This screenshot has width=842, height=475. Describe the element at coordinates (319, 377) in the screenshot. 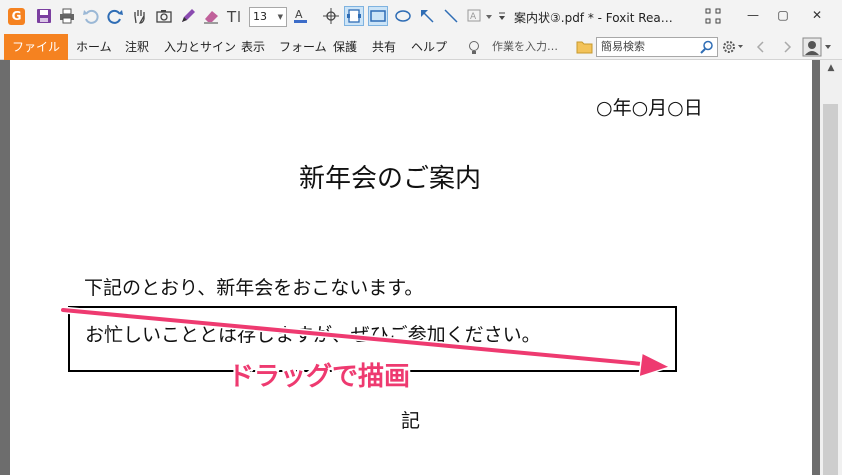

I see `drag-to-draw-label: ドラッグで描画` at that location.